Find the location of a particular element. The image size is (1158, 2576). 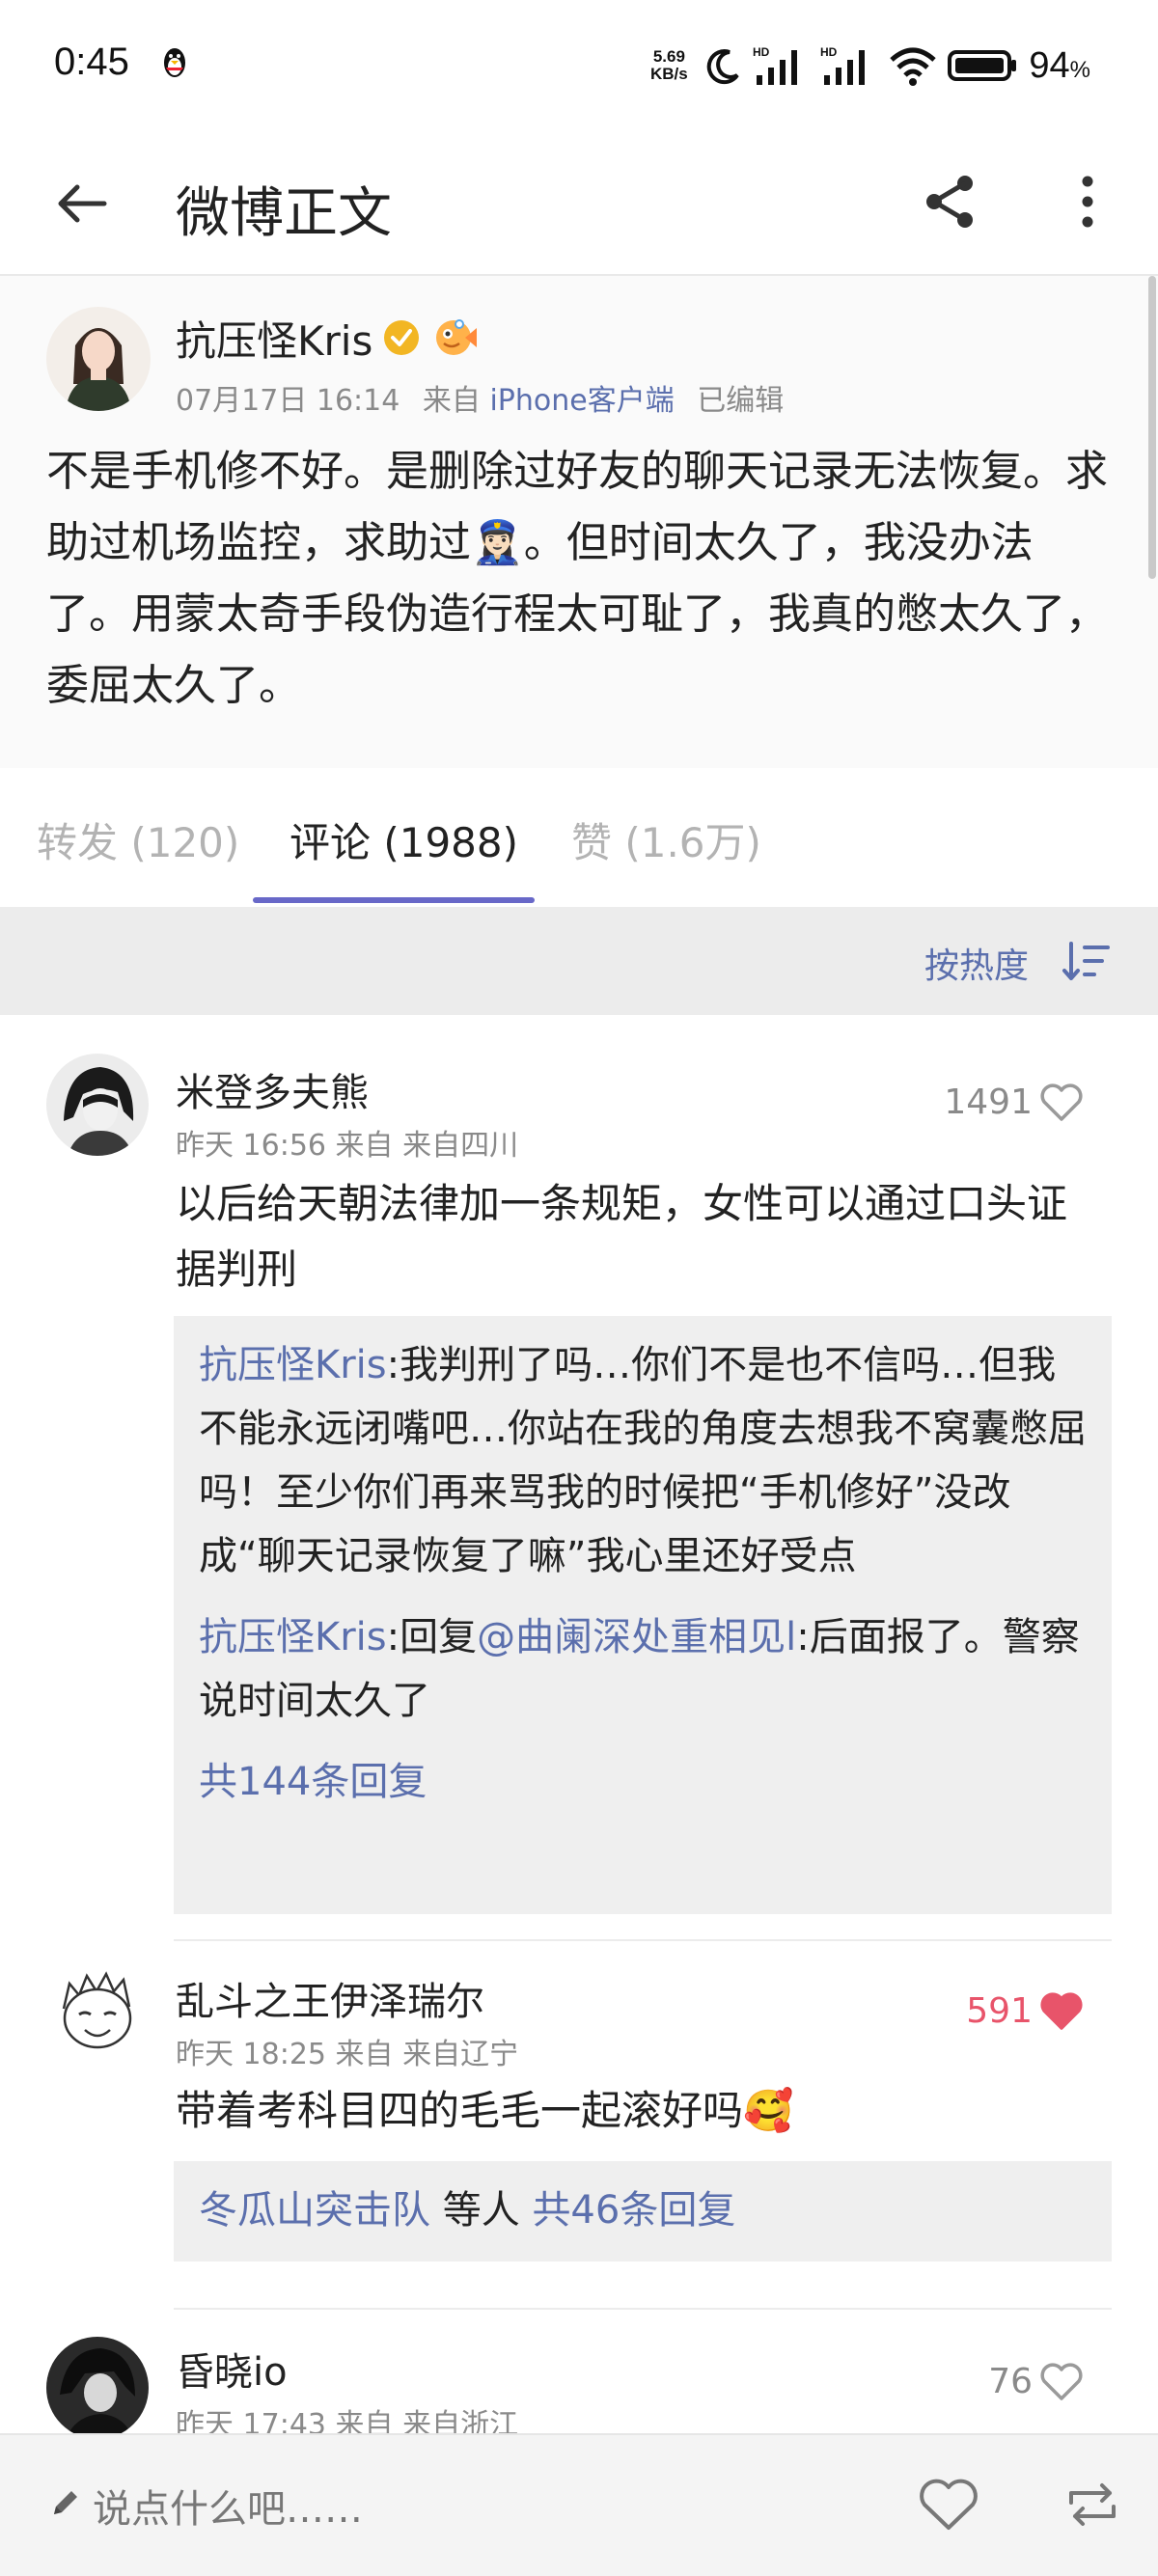

fans-badge-icon is located at coordinates (456, 337).